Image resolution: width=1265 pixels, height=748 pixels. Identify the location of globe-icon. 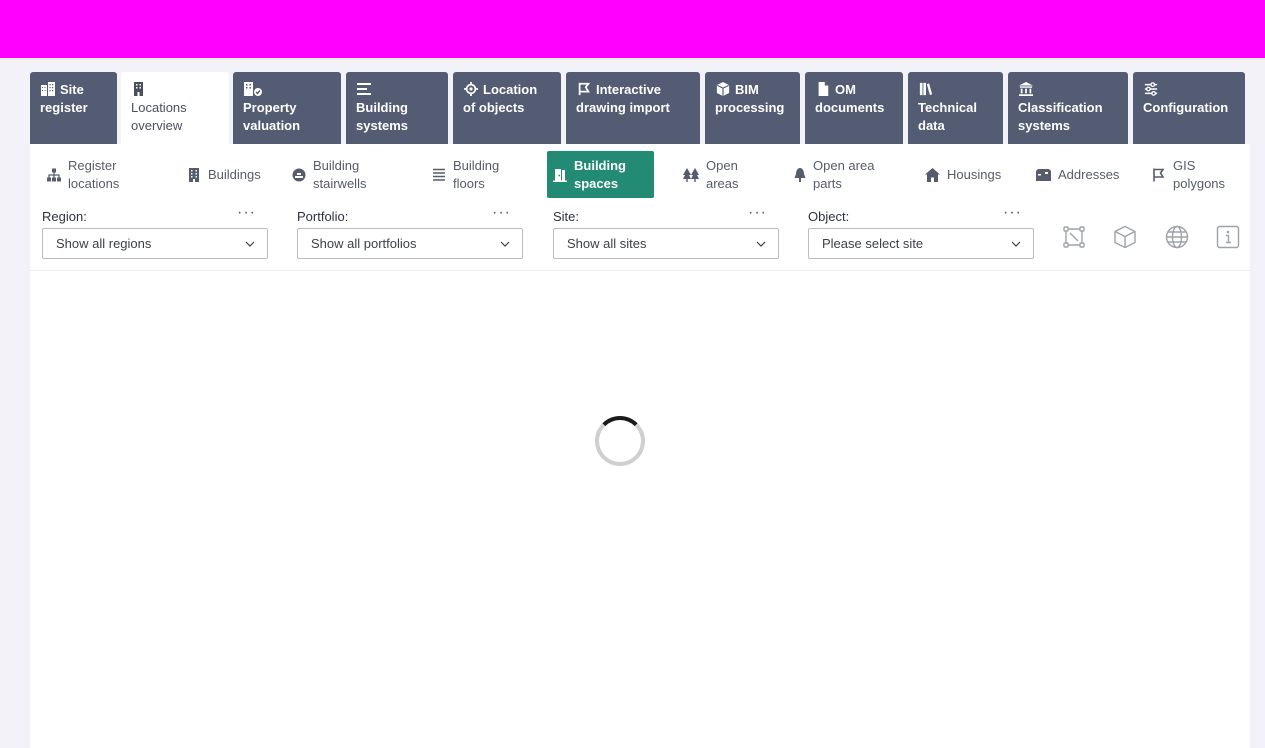
(1177, 237).